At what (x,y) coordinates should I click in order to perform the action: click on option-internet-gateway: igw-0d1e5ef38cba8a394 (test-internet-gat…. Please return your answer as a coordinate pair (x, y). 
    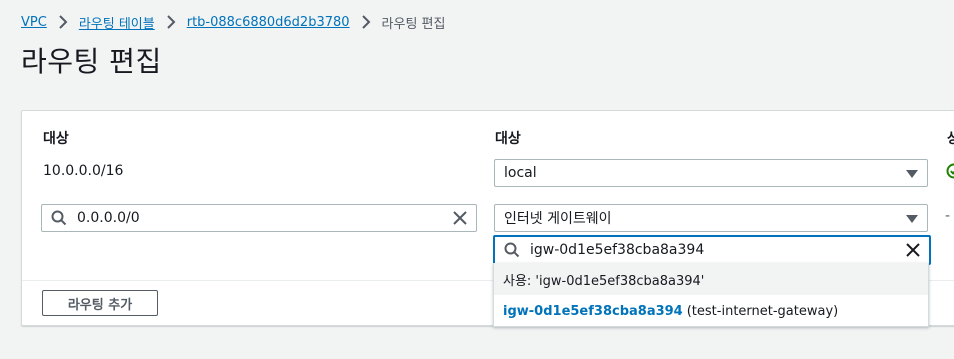
    Looking at the image, I should click on (711, 311).